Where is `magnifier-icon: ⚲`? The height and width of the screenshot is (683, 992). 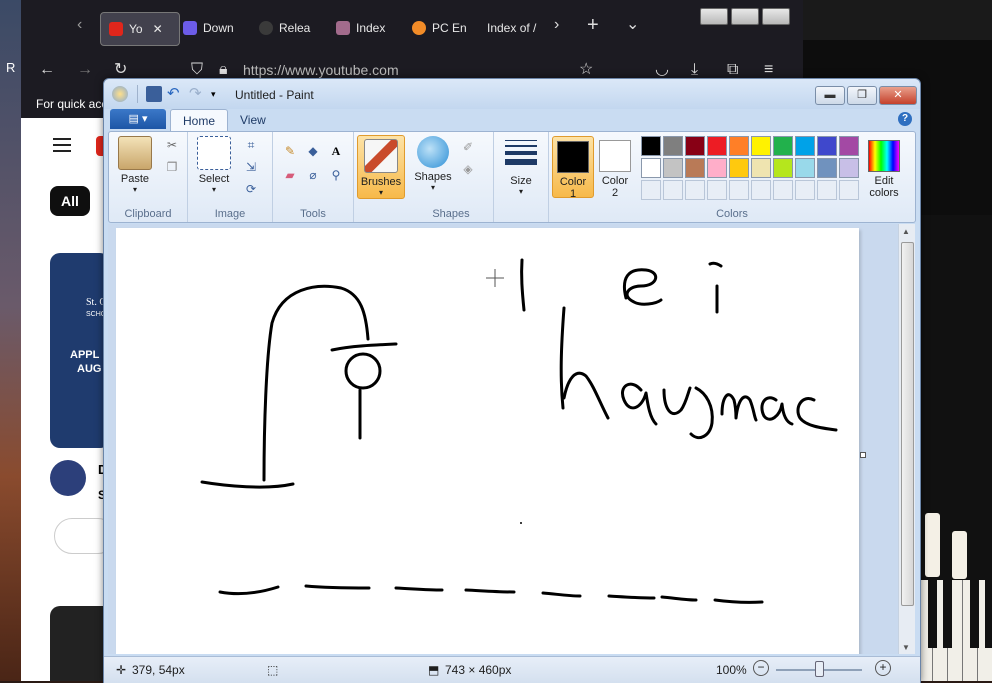 magnifier-icon: ⚲ is located at coordinates (336, 175).